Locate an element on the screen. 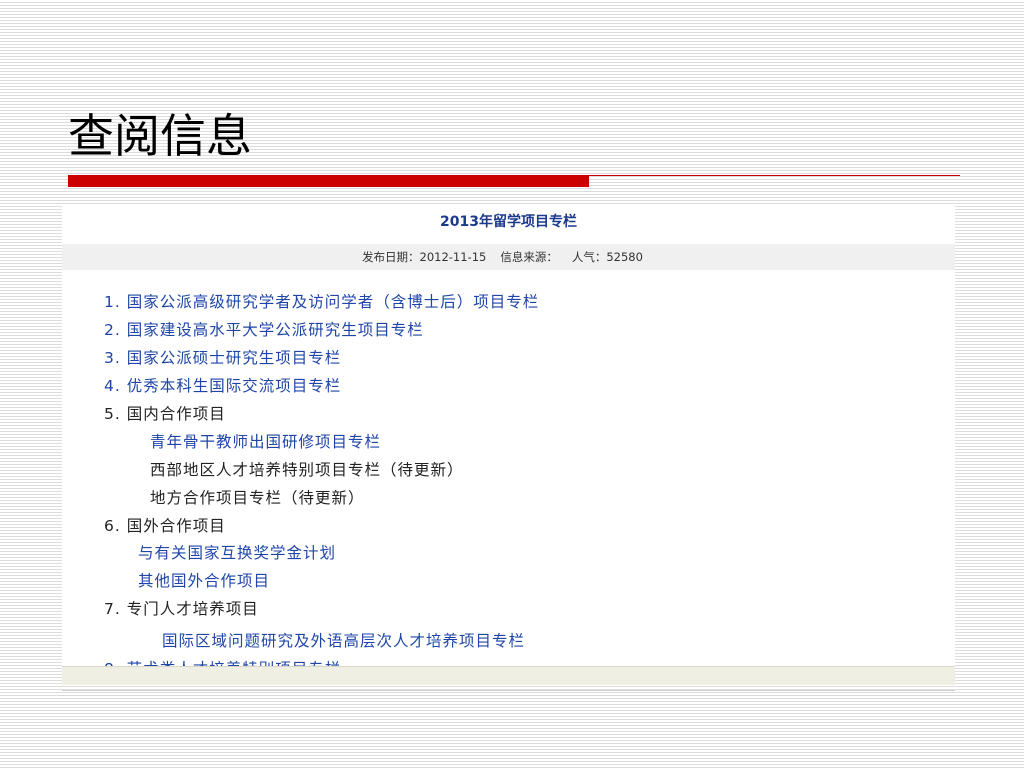  program-link-other-foreign: 其他国外合作项目 is located at coordinates (204, 581).